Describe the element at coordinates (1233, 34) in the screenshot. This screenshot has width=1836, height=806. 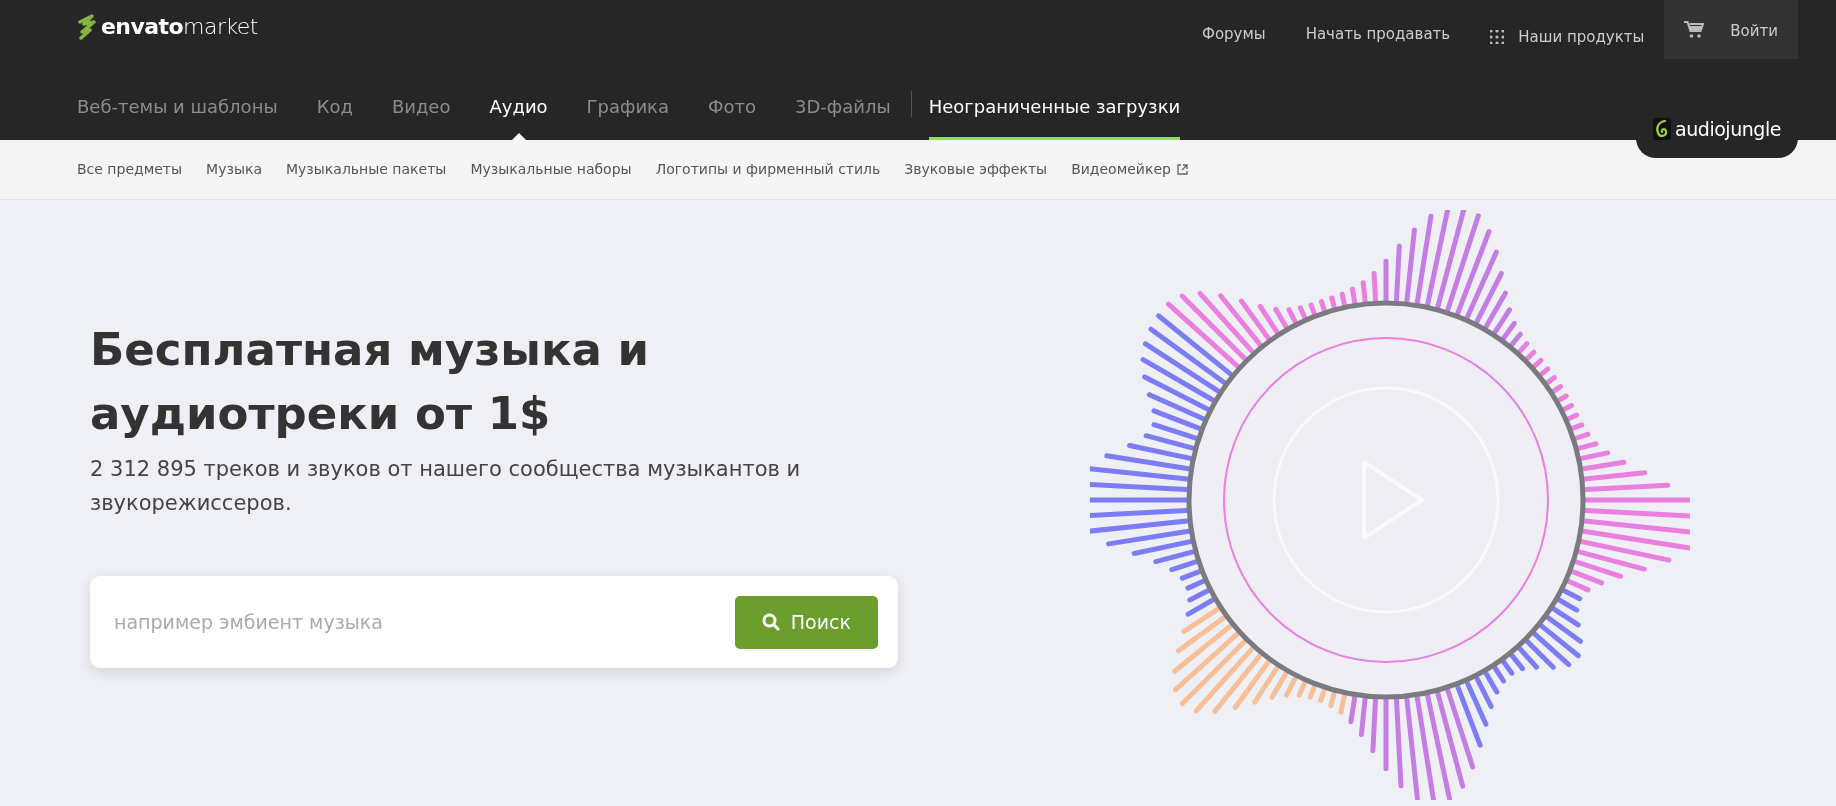
I see `nav-link: Форумы` at that location.